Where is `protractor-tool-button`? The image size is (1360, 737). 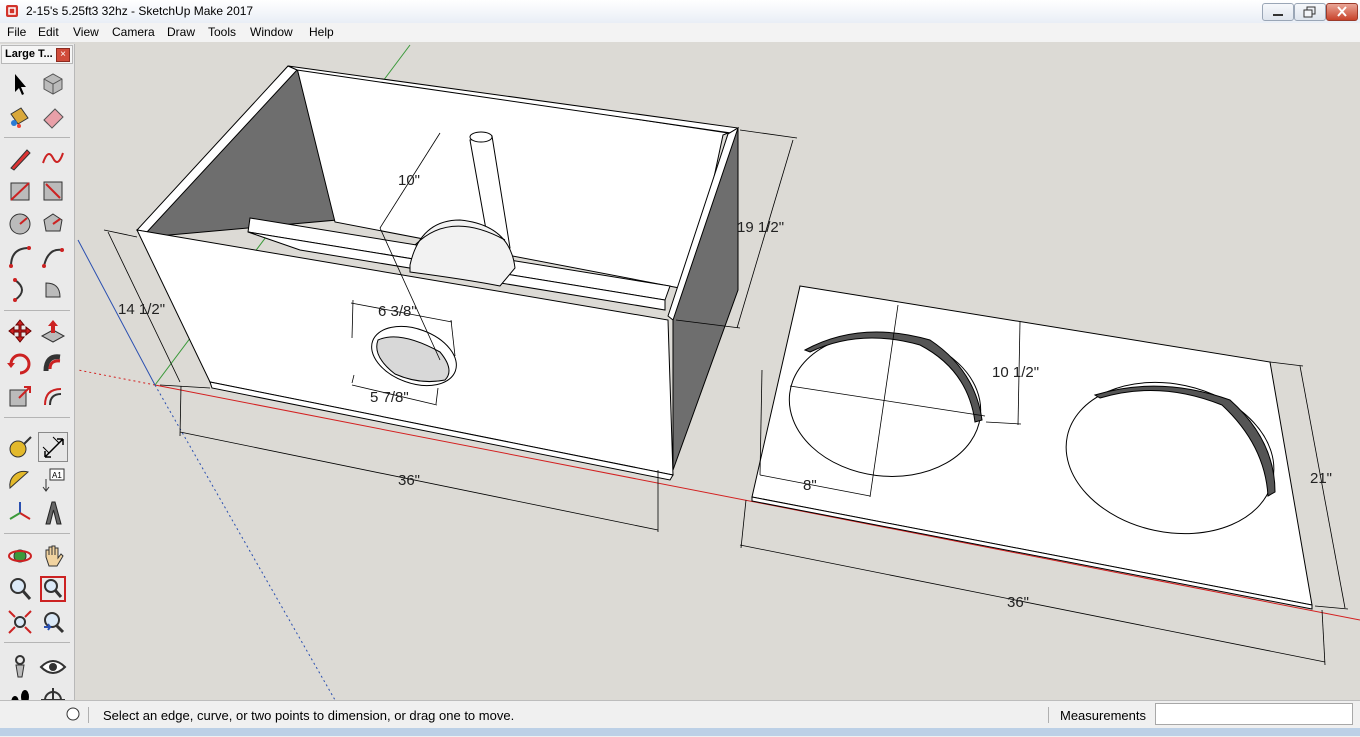
protractor-tool-button is located at coordinates (20, 480).